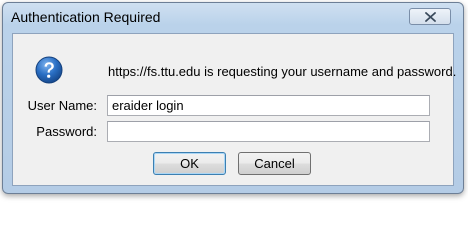  Describe the element at coordinates (189, 163) in the screenshot. I see `ok-button: OK` at that location.